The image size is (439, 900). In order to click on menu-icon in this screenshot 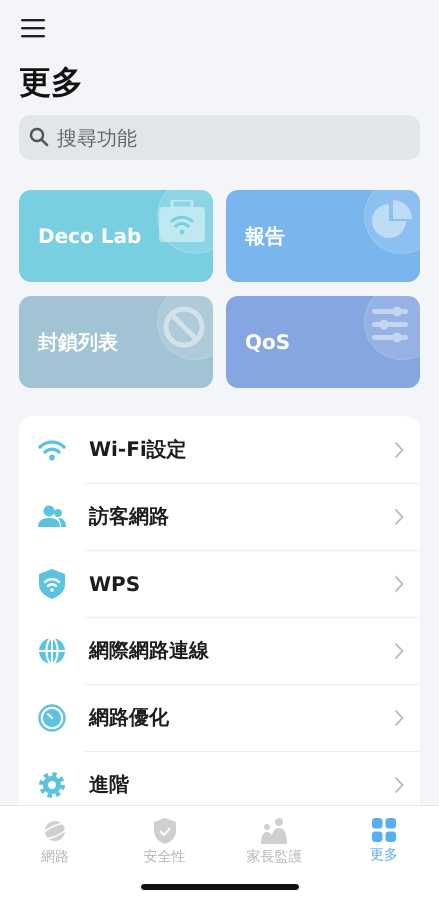, I will do `click(33, 28)`.